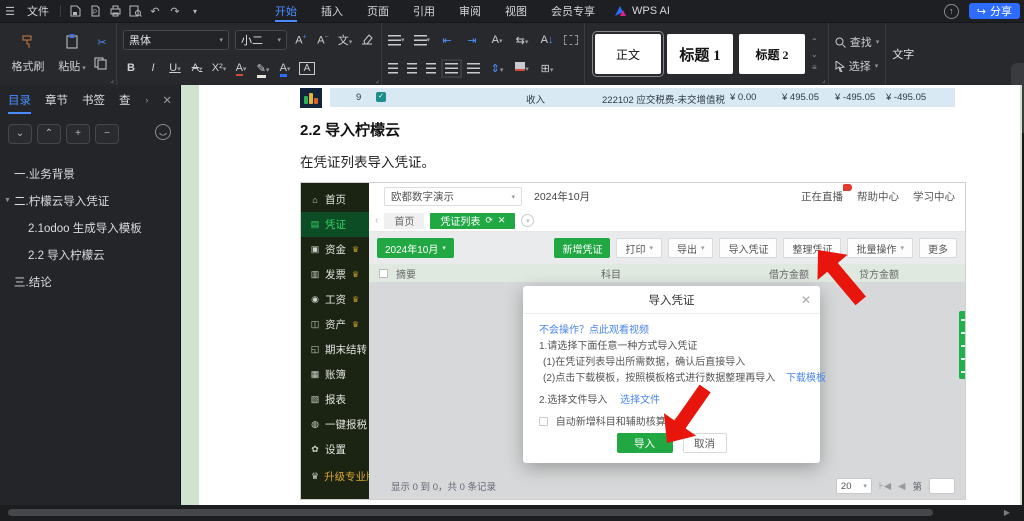 The image size is (1024, 521). I want to click on wrap-icon: ⇆▾, so click(522, 40).